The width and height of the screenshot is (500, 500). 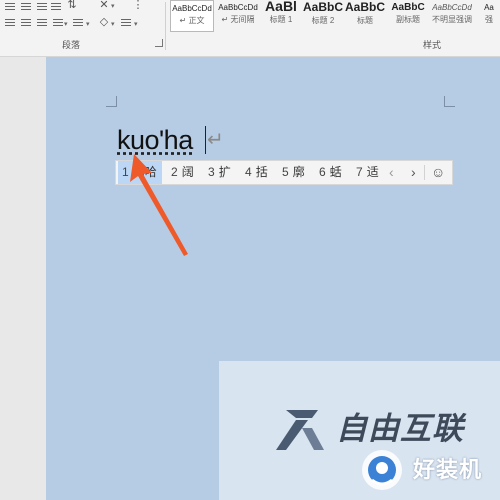 What do you see at coordinates (359, 172) in the screenshot?
I see `candidate-number: 7` at bounding box center [359, 172].